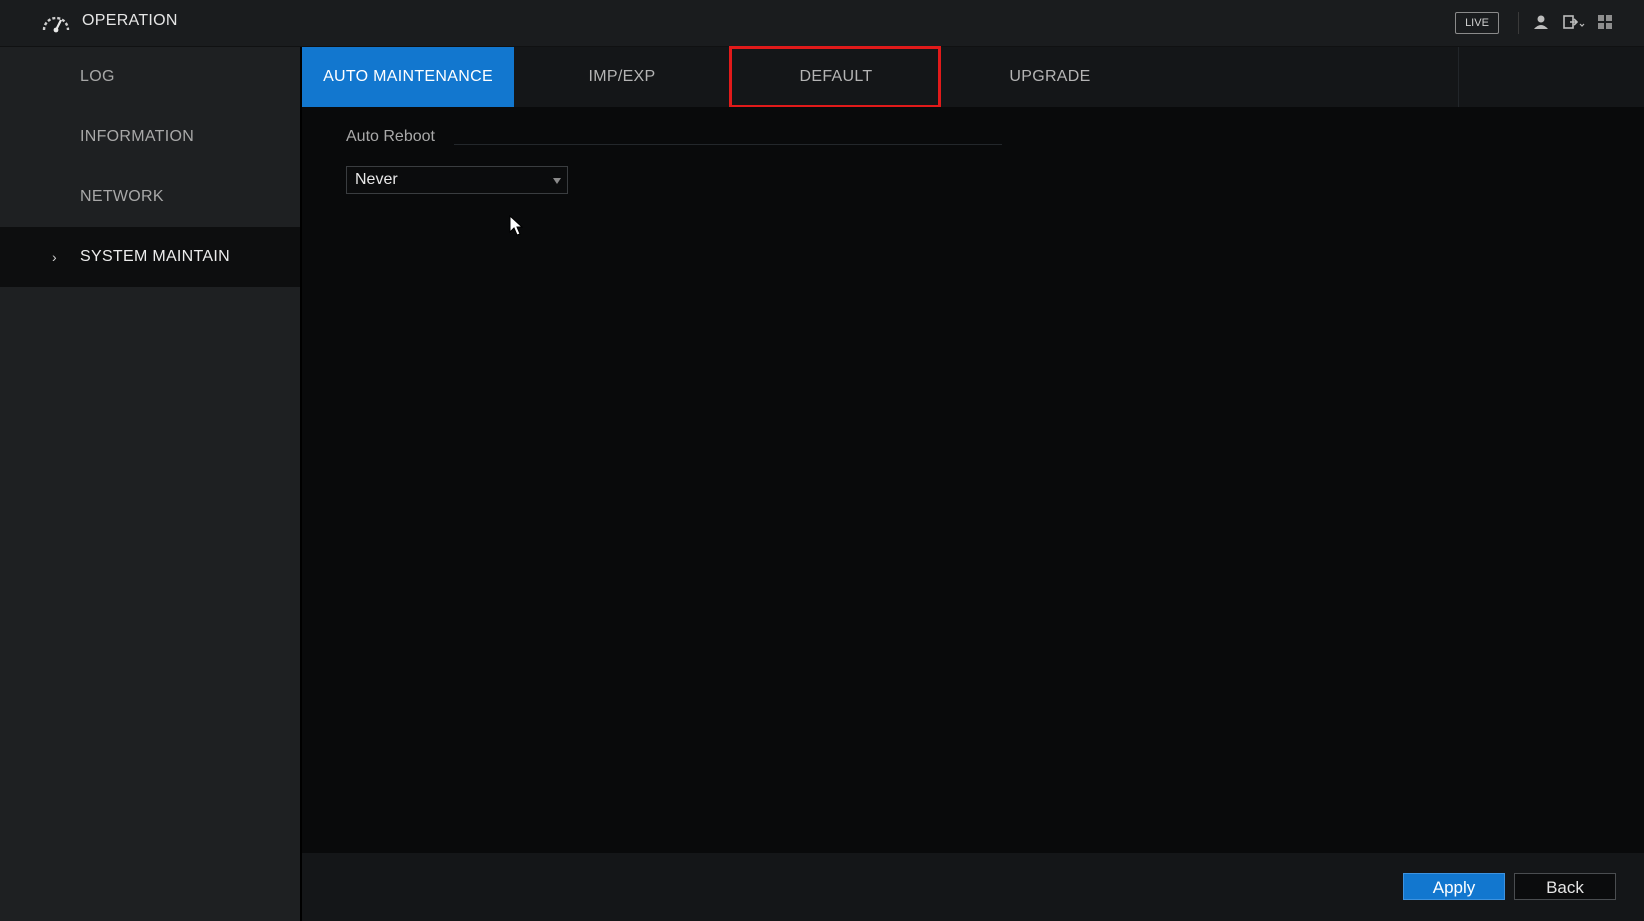 This screenshot has width=1644, height=921. Describe the element at coordinates (1477, 23) in the screenshot. I see `live-button: LIVE` at that location.